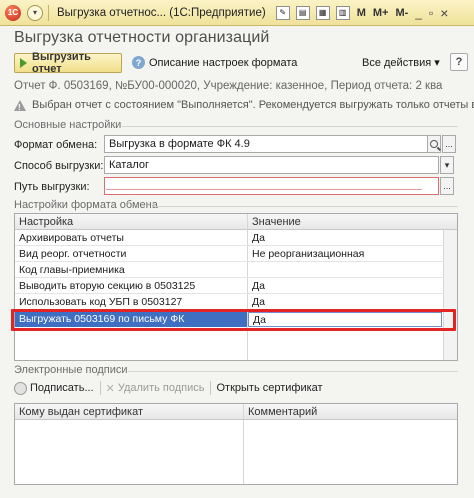 The width and height of the screenshot is (474, 498). Describe the element at coordinates (107, 286) in the screenshot. I see `setting-cell: Выводить вторую секцию в 0503125` at that location.